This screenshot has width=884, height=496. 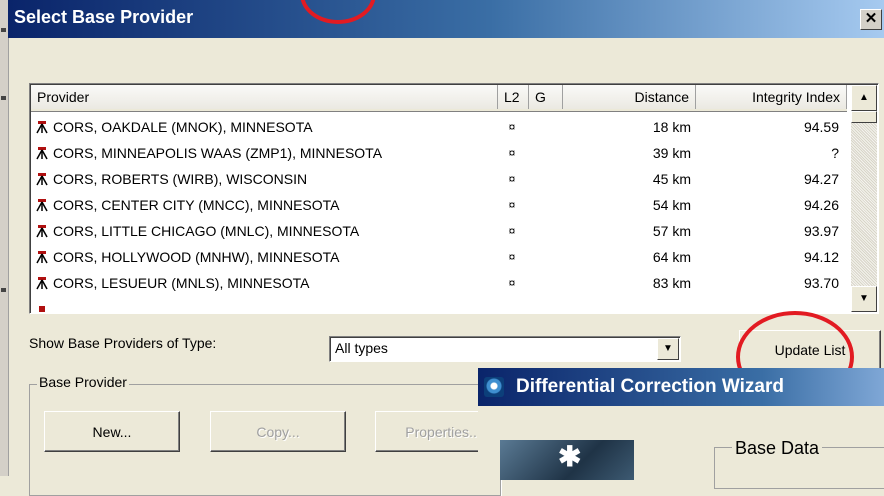 I want to click on wizard-titlebar: Differential Correction Wizard, so click(x=681, y=387).